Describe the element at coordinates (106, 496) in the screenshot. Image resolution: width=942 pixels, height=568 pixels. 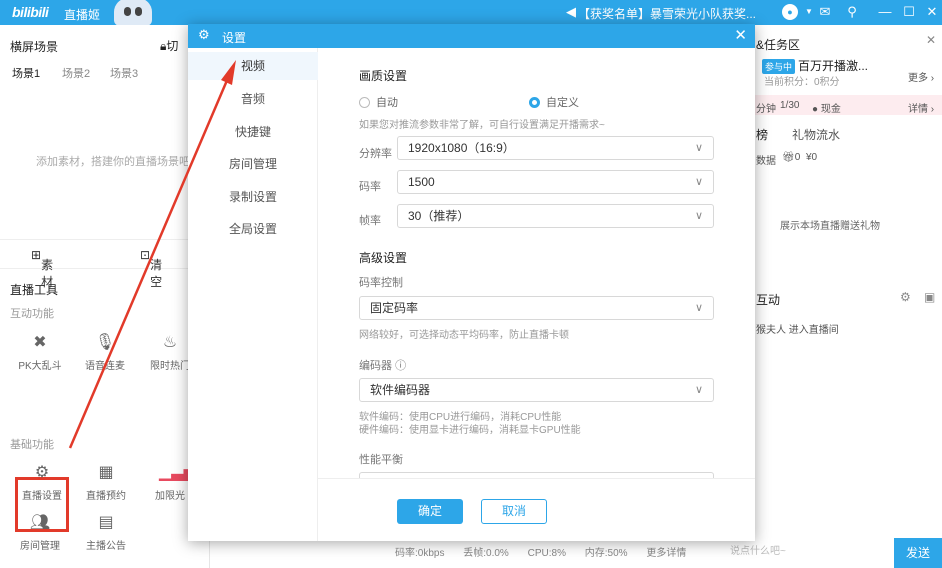
I see `live-schedule-label: 直播预约` at that location.